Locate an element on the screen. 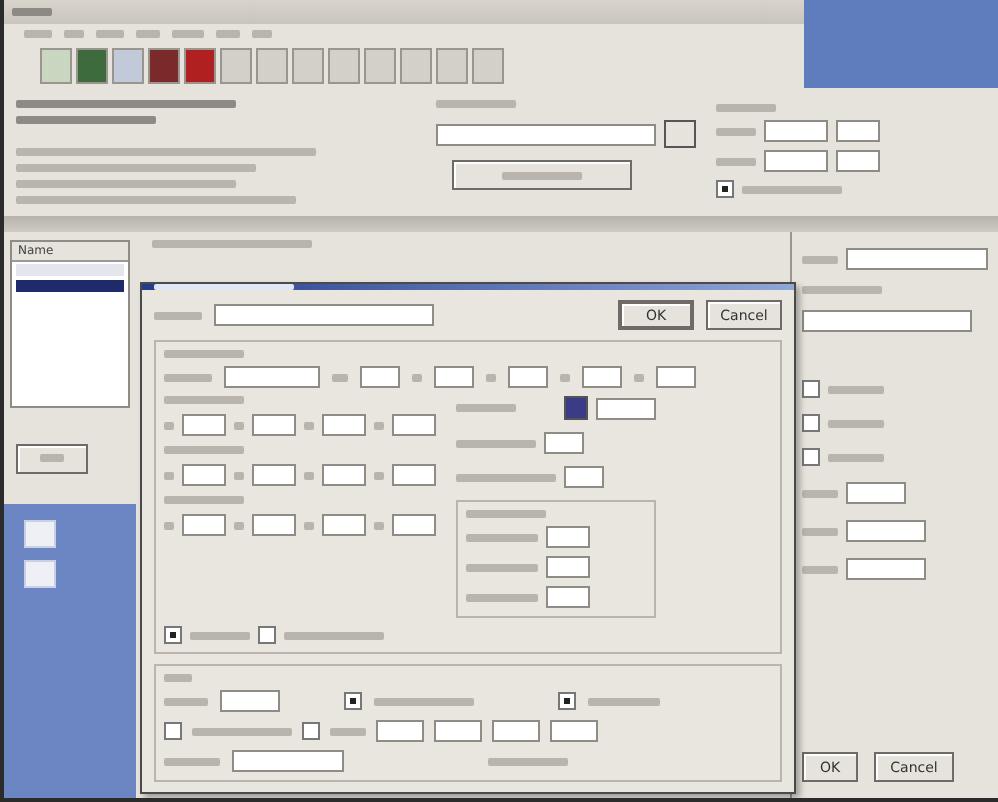 The width and height of the screenshot is (998, 802). list-button is located at coordinates (52, 458).